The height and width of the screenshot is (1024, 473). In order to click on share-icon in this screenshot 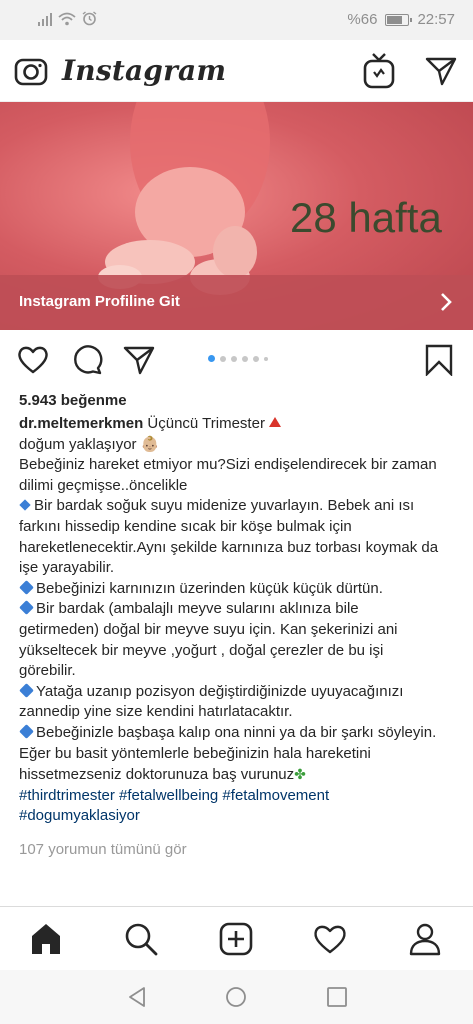, I will do `click(139, 360)`.